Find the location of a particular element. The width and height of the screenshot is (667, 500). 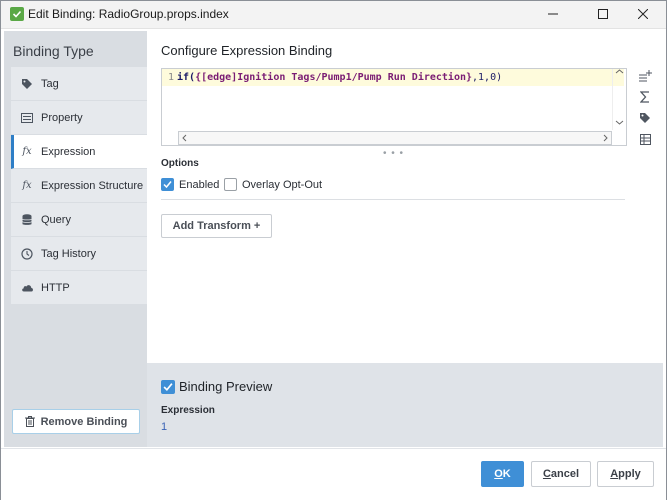

config-title: Configure Expression Binding is located at coordinates (247, 50).